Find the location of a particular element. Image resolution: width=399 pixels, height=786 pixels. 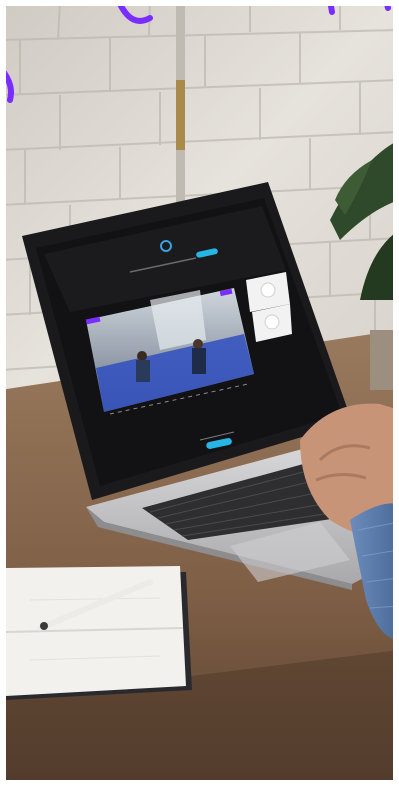

frame-bottom is located at coordinates (199, 783).